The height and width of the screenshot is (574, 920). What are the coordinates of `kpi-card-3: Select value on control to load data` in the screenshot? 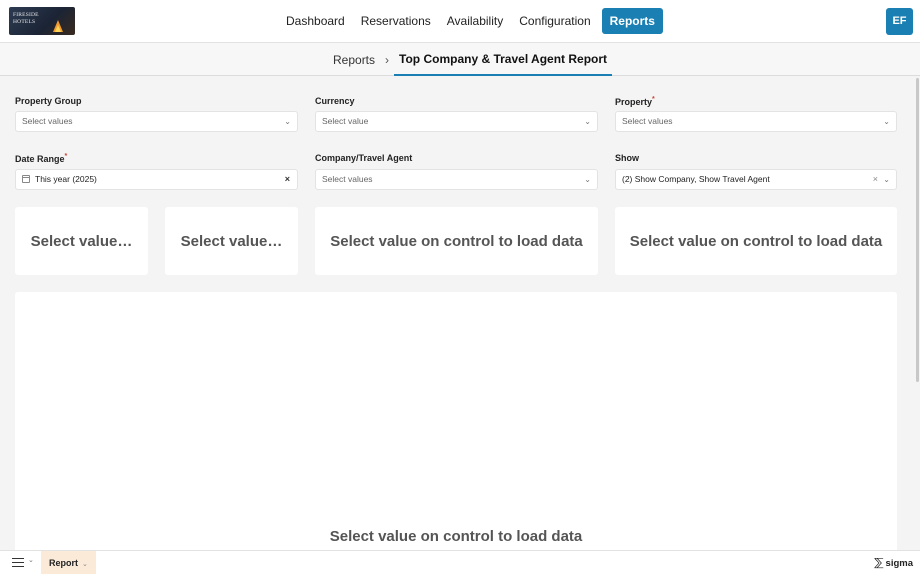 It's located at (456, 241).